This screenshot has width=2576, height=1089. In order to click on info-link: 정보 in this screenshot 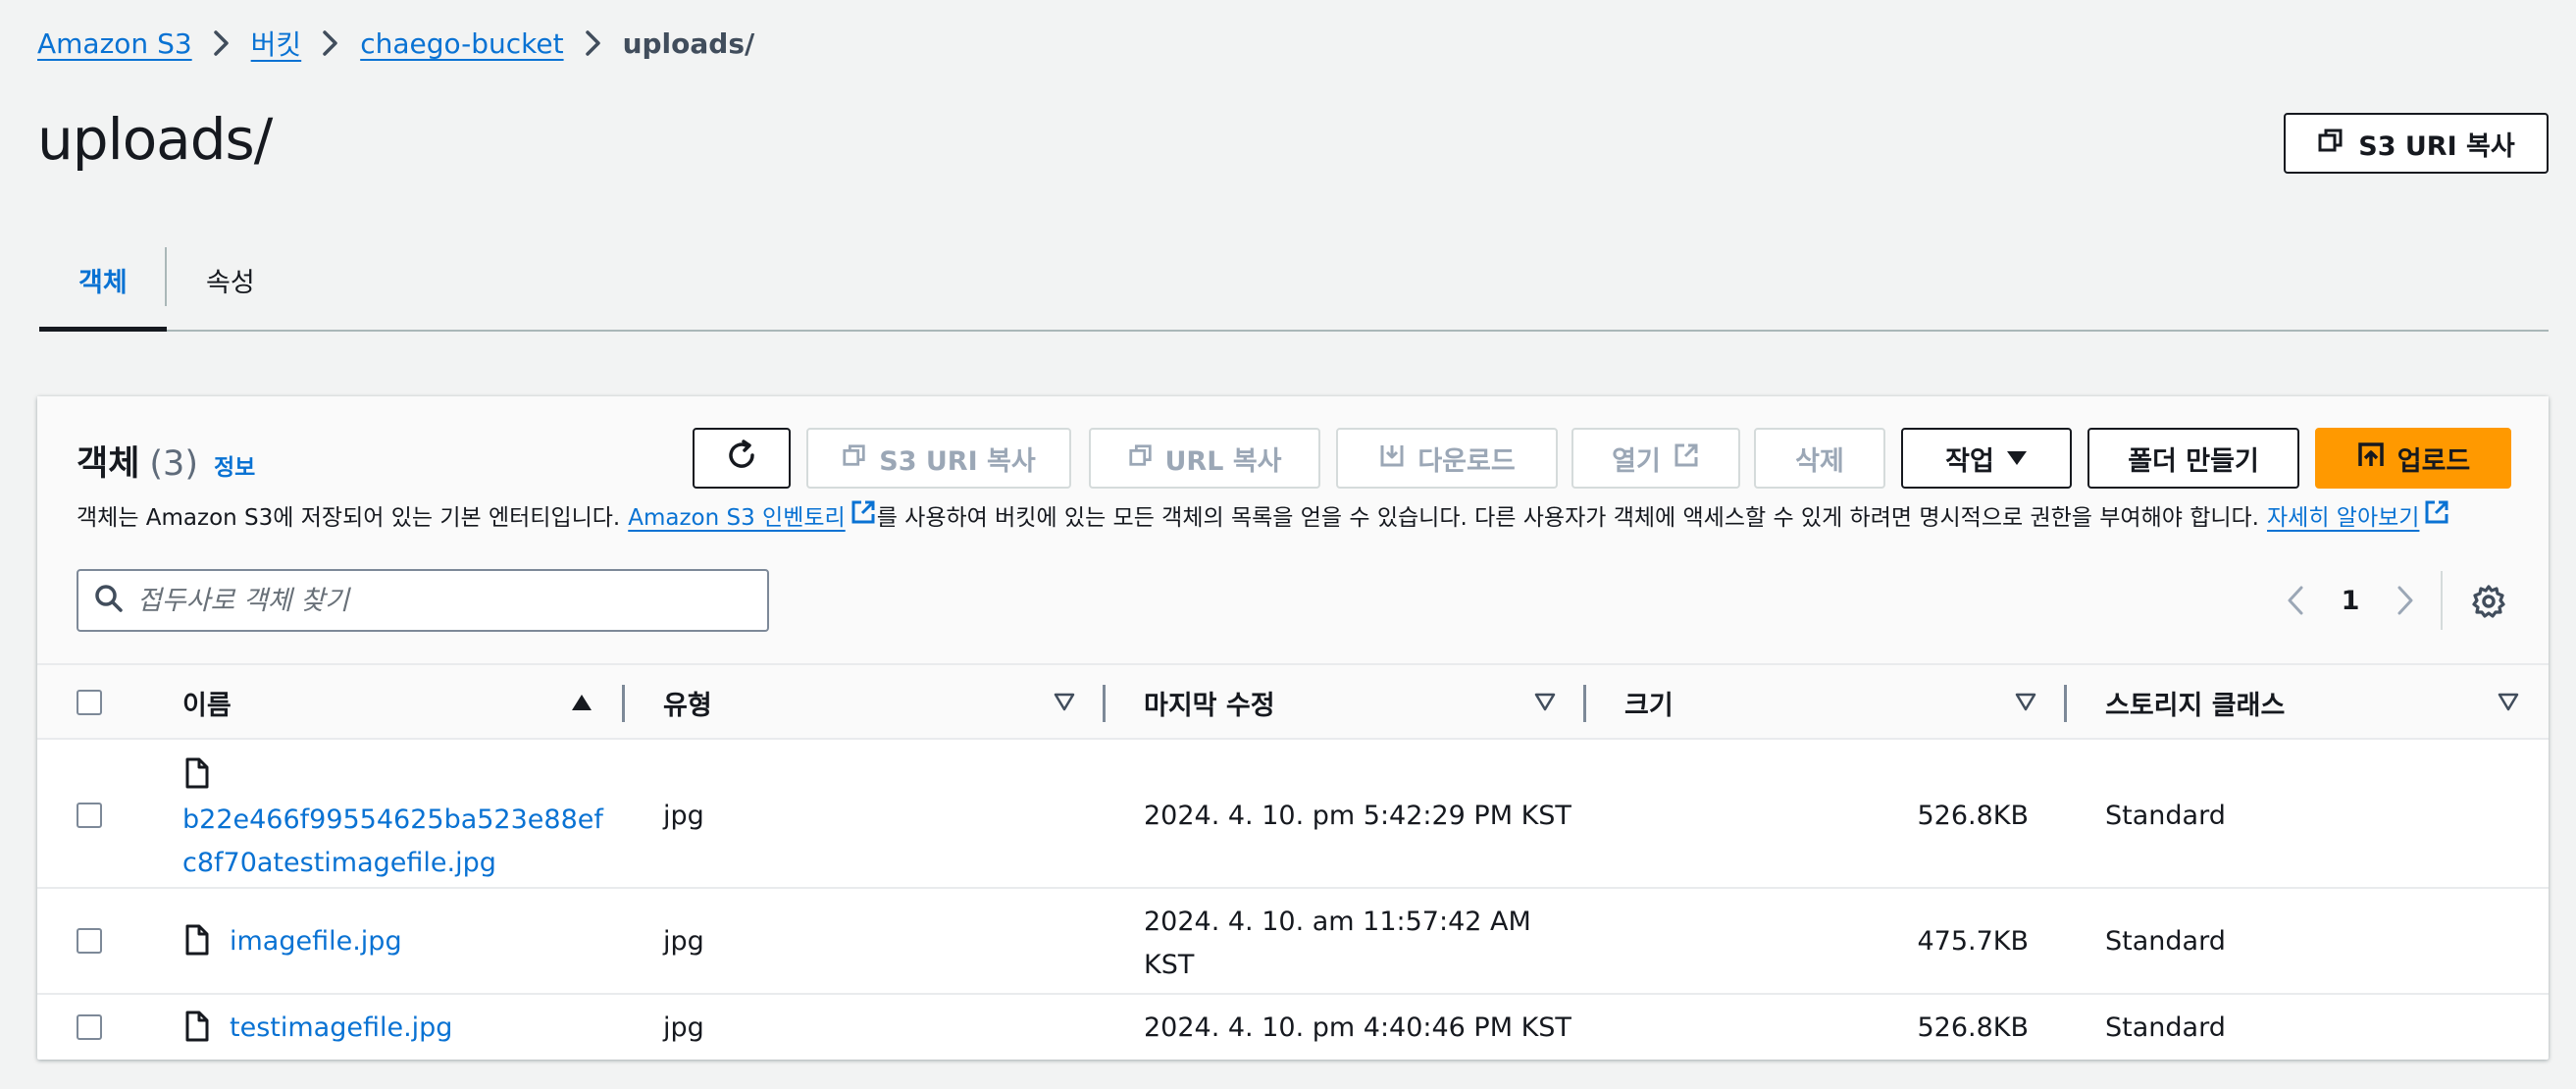, I will do `click(234, 465)`.